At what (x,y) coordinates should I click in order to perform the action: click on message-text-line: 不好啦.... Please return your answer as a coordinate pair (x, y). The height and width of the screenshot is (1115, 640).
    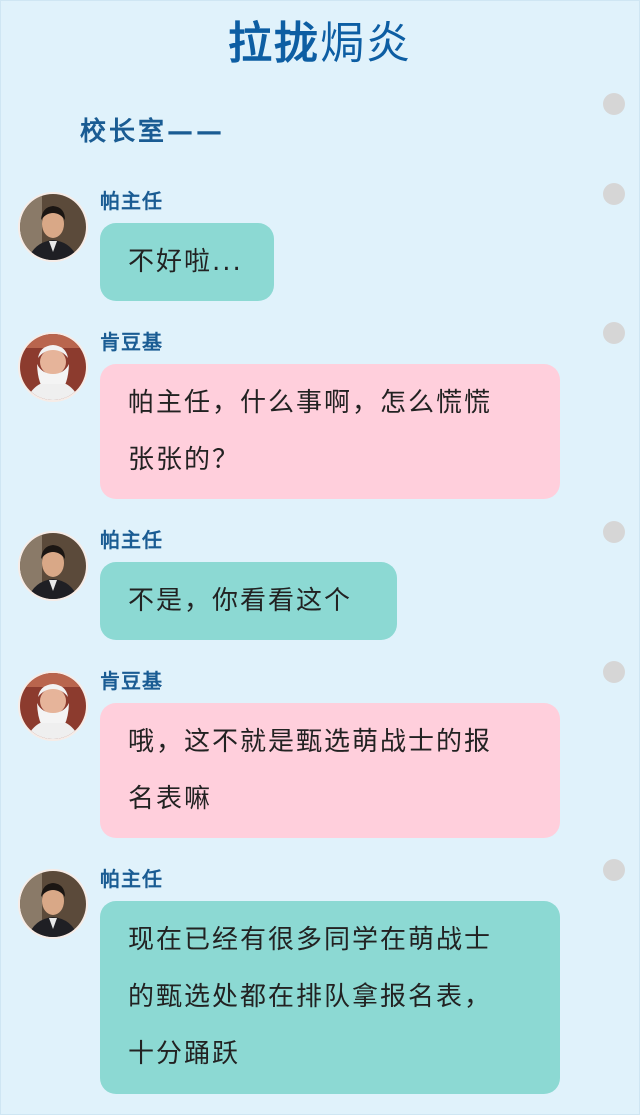
    Looking at the image, I should click on (185, 261).